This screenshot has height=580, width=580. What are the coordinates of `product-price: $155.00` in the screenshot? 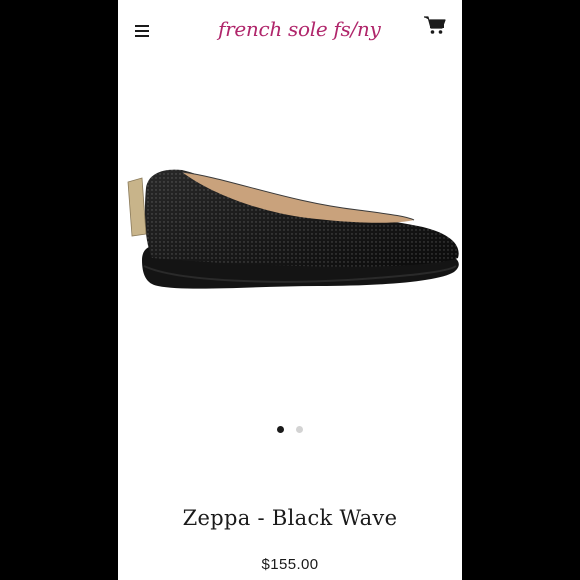 It's located at (290, 564).